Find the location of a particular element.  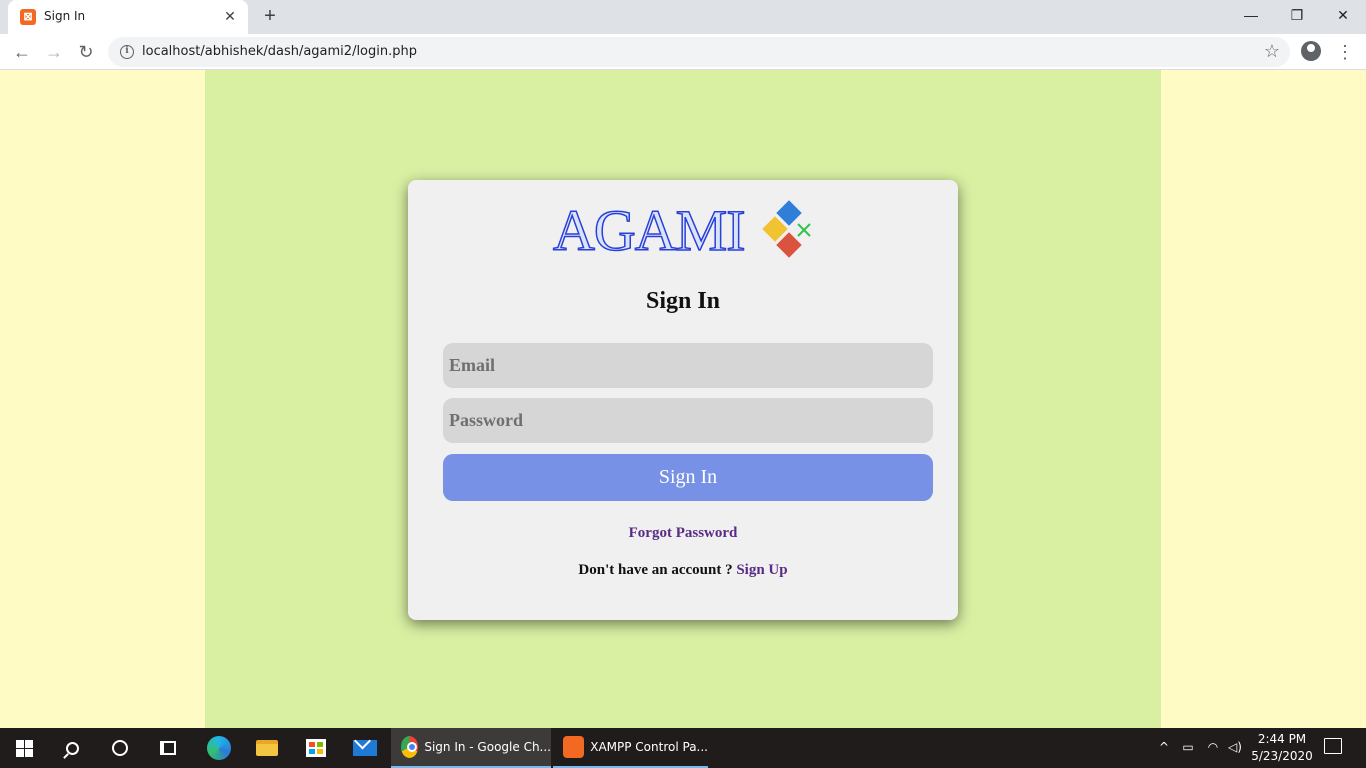

task-view-button is located at coordinates (168, 748).